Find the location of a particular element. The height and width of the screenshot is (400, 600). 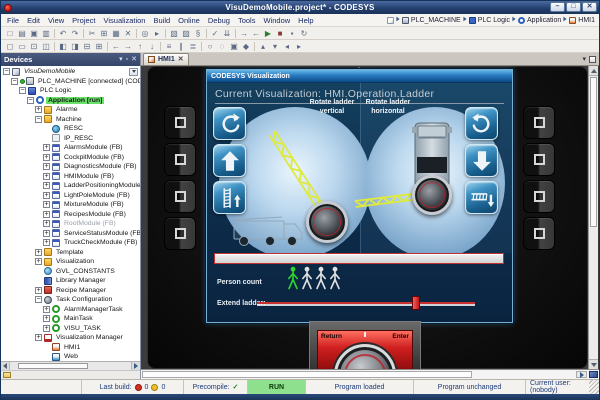

tree-item-alarmmanagertask: + AlarmManagerTask is located at coordinates (70, 310).